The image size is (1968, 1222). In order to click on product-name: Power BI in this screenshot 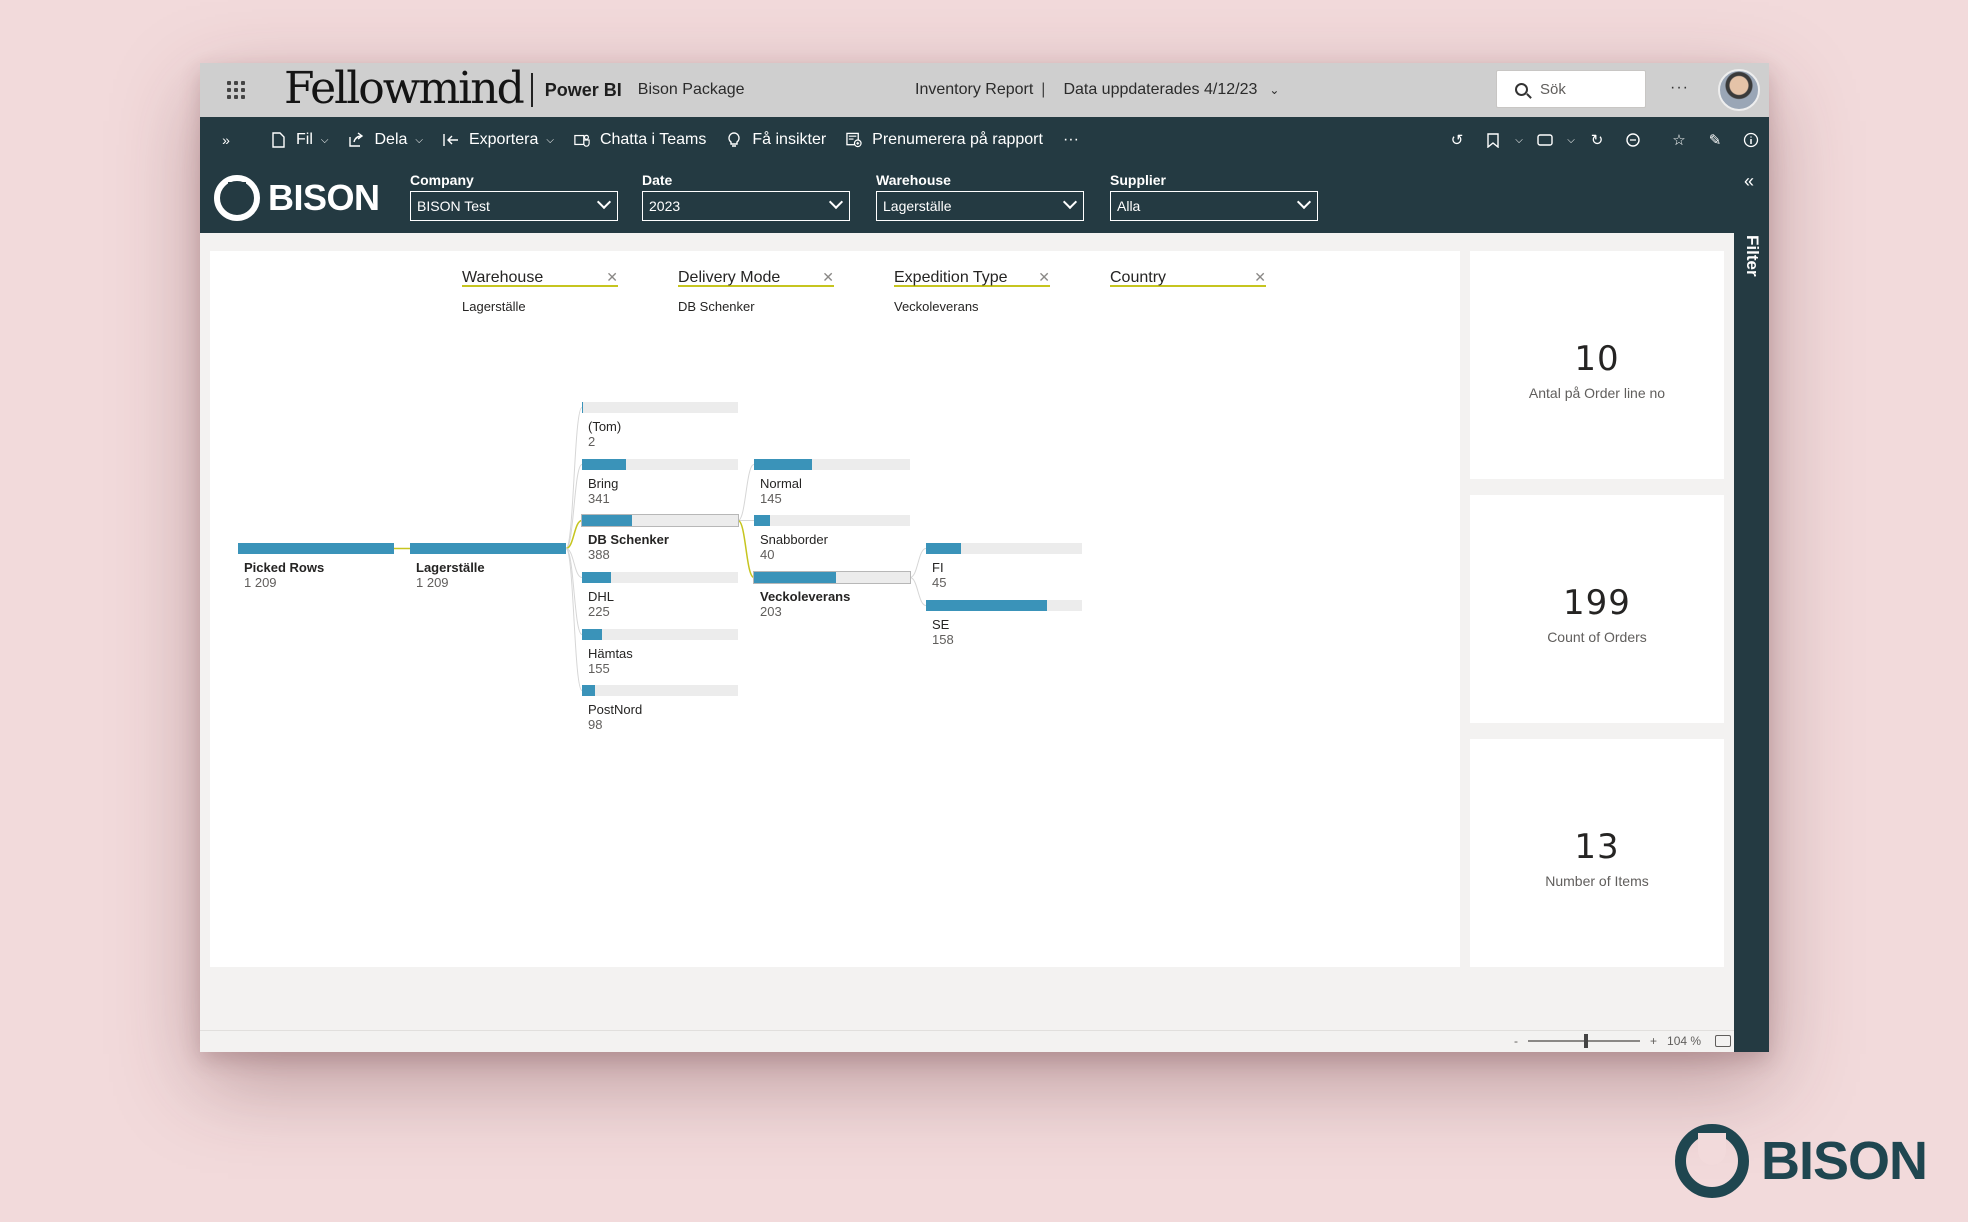, I will do `click(583, 90)`.